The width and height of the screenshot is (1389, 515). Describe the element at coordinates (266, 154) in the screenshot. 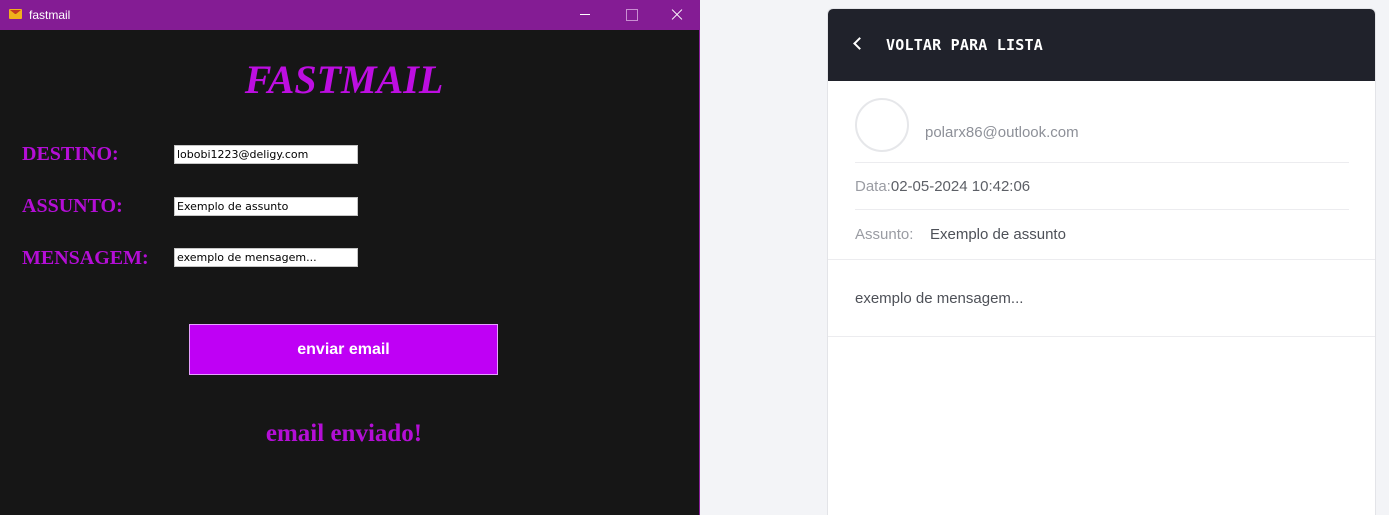

I see `destino-input: lobobi1223@deligy.com` at that location.